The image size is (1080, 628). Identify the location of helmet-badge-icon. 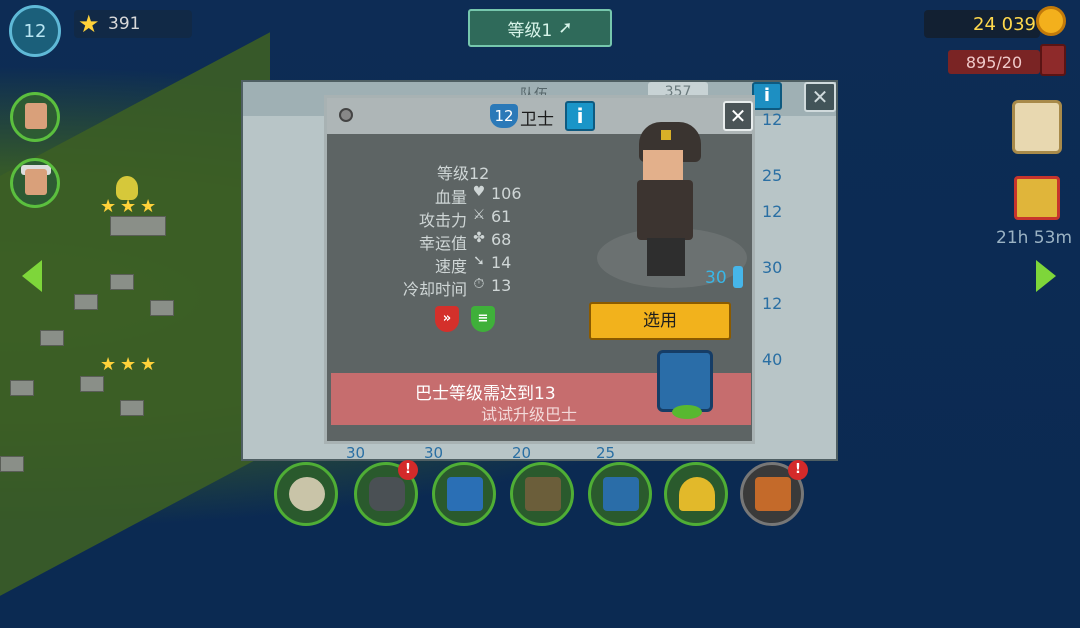
(666, 135).